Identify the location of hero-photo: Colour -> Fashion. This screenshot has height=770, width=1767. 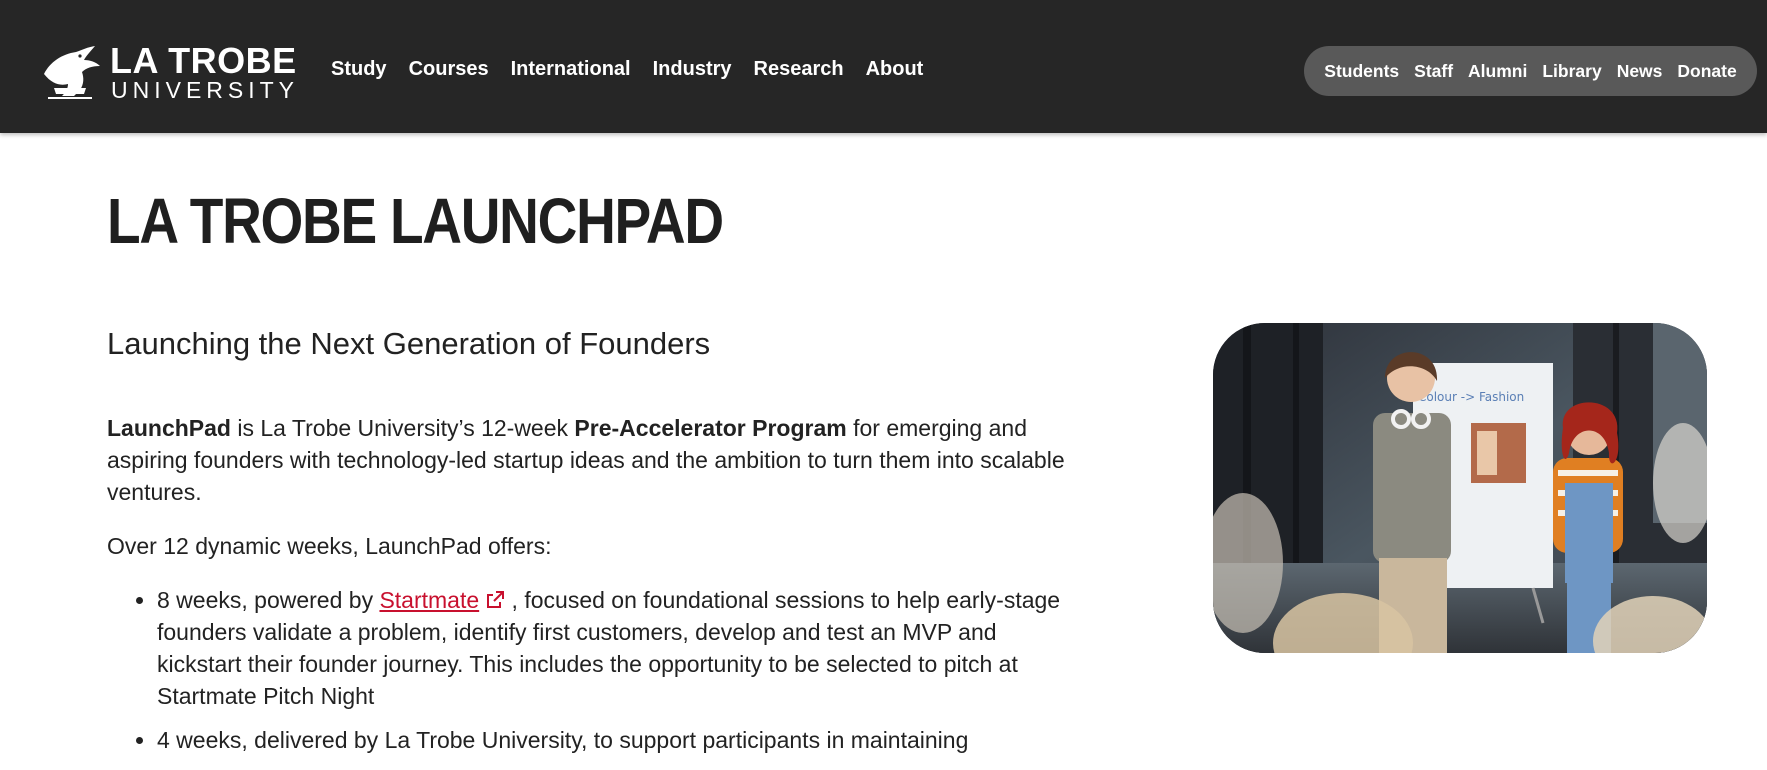
(1460, 488).